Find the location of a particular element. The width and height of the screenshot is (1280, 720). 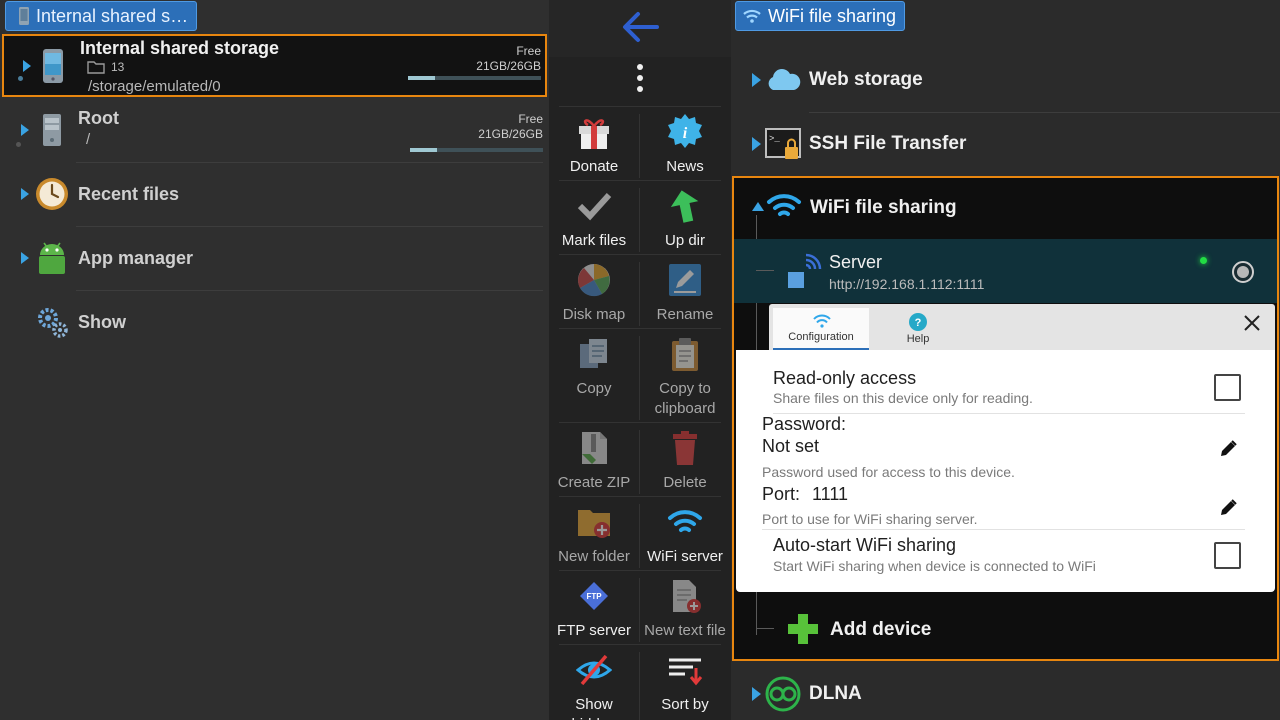

wifi-chip-label: WiFi file sharing is located at coordinates (832, 15).